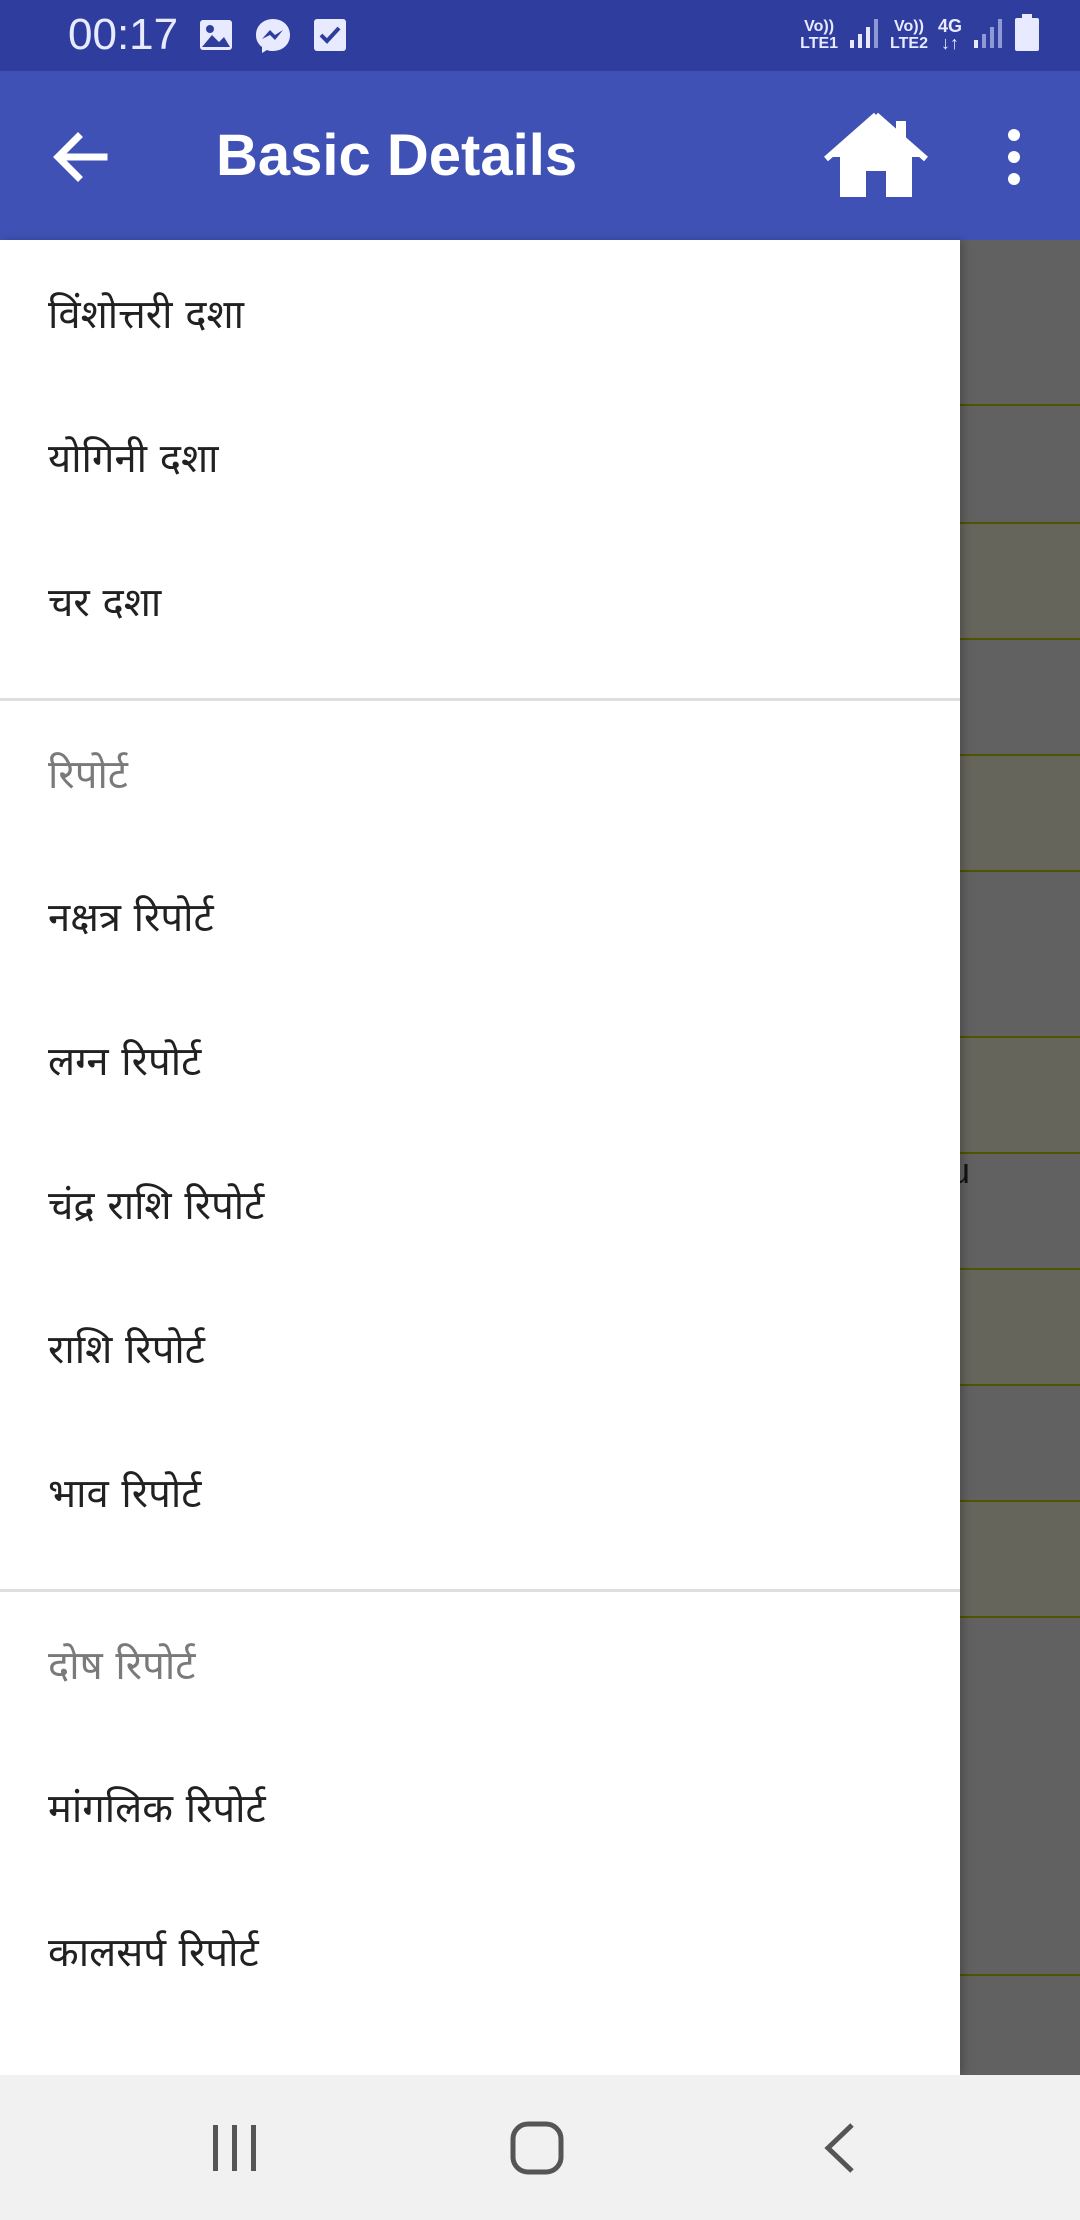  I want to click on recents-icon, so click(235, 2155).